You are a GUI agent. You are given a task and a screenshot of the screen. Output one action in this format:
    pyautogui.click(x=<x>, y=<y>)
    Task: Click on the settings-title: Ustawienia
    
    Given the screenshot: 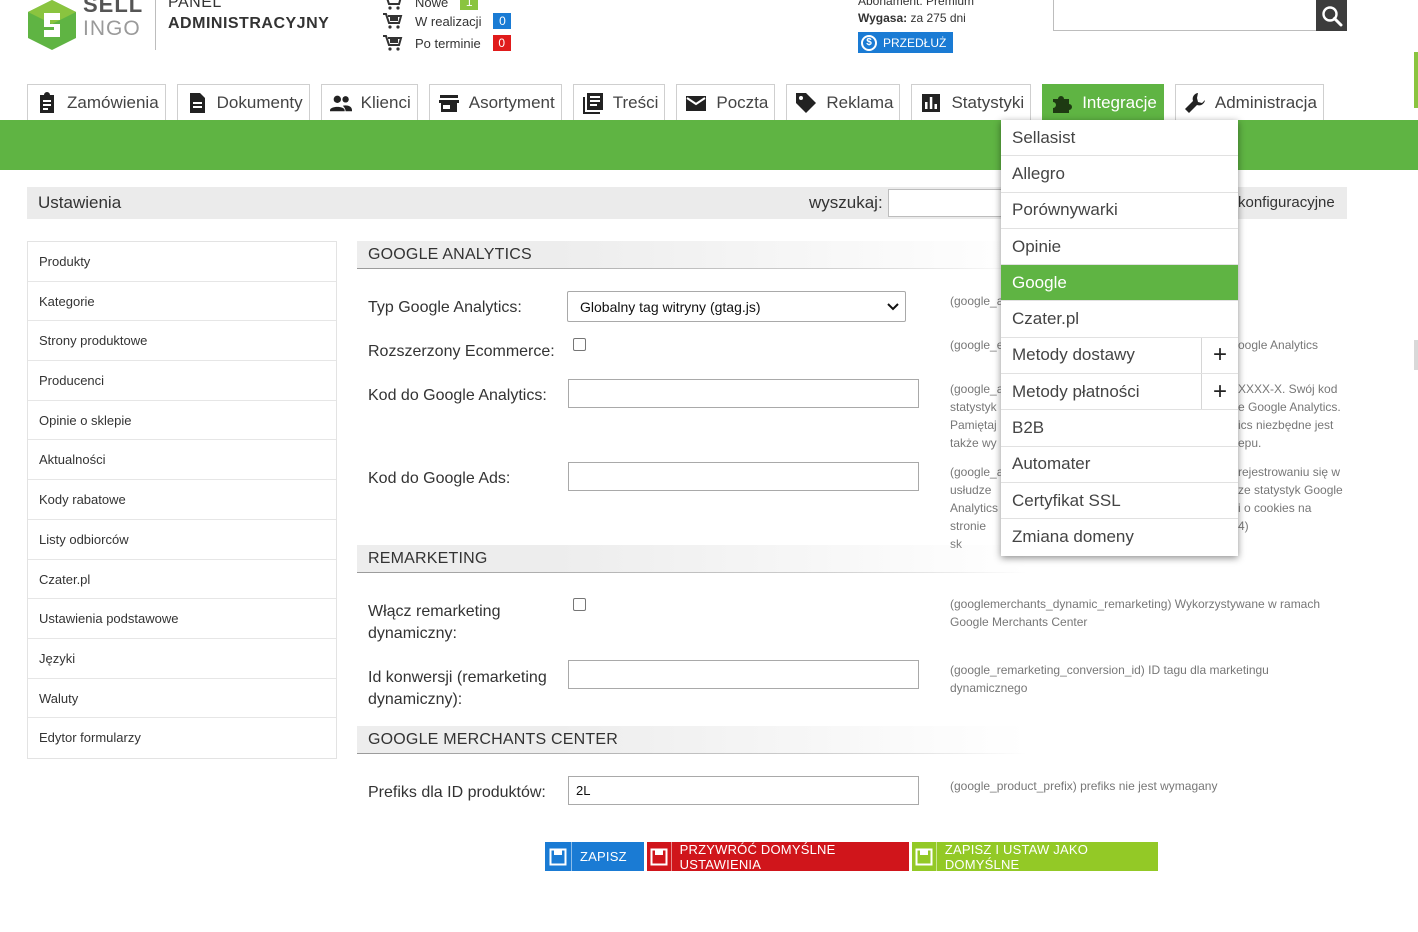 What is the action you would take?
    pyautogui.click(x=80, y=202)
    